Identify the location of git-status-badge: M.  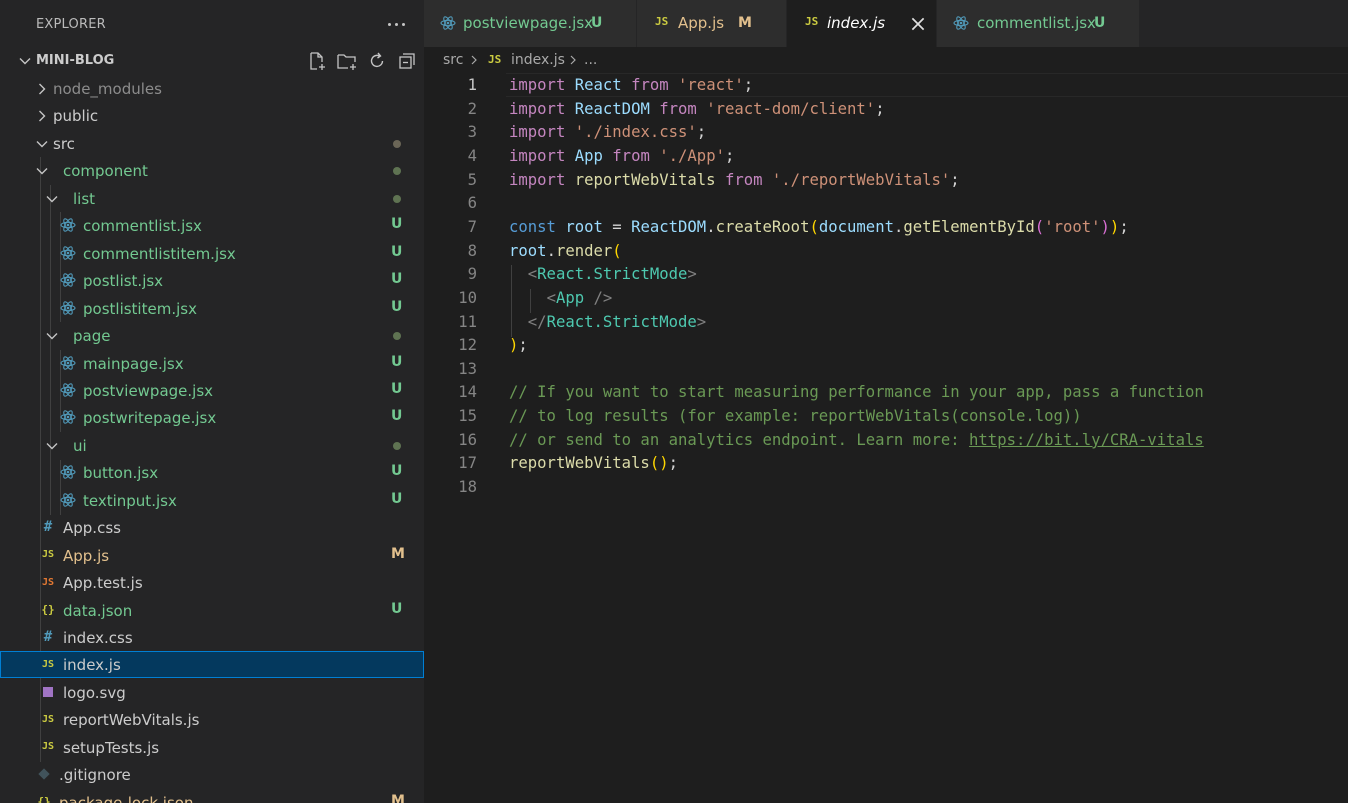
(398, 797).